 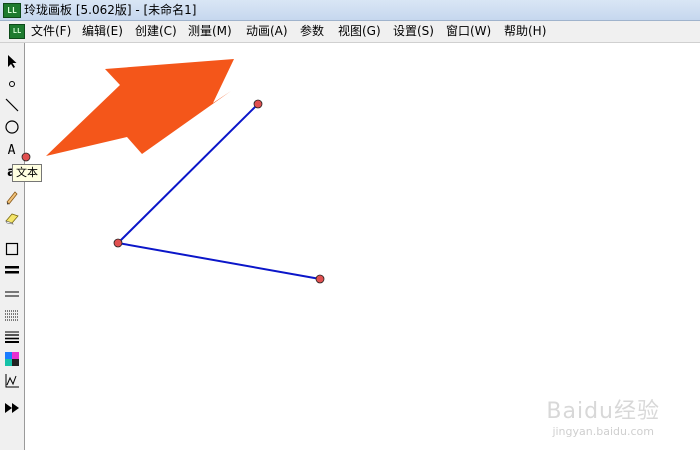 I want to click on circle-icon, so click(x=11, y=127).